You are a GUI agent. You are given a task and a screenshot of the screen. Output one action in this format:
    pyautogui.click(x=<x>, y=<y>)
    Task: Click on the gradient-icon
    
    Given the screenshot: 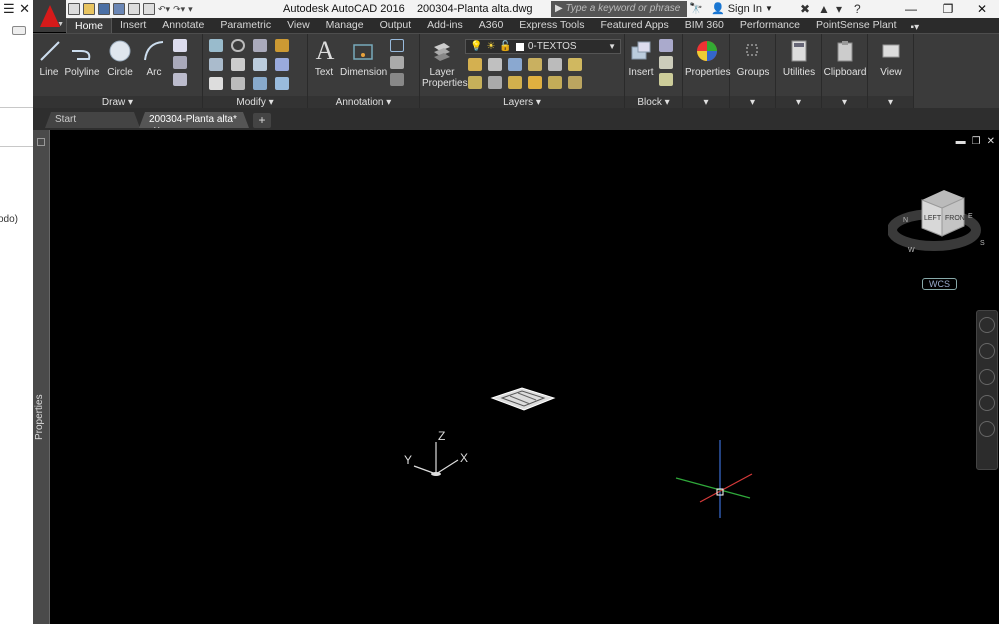 What is the action you would take?
    pyautogui.click(x=180, y=79)
    